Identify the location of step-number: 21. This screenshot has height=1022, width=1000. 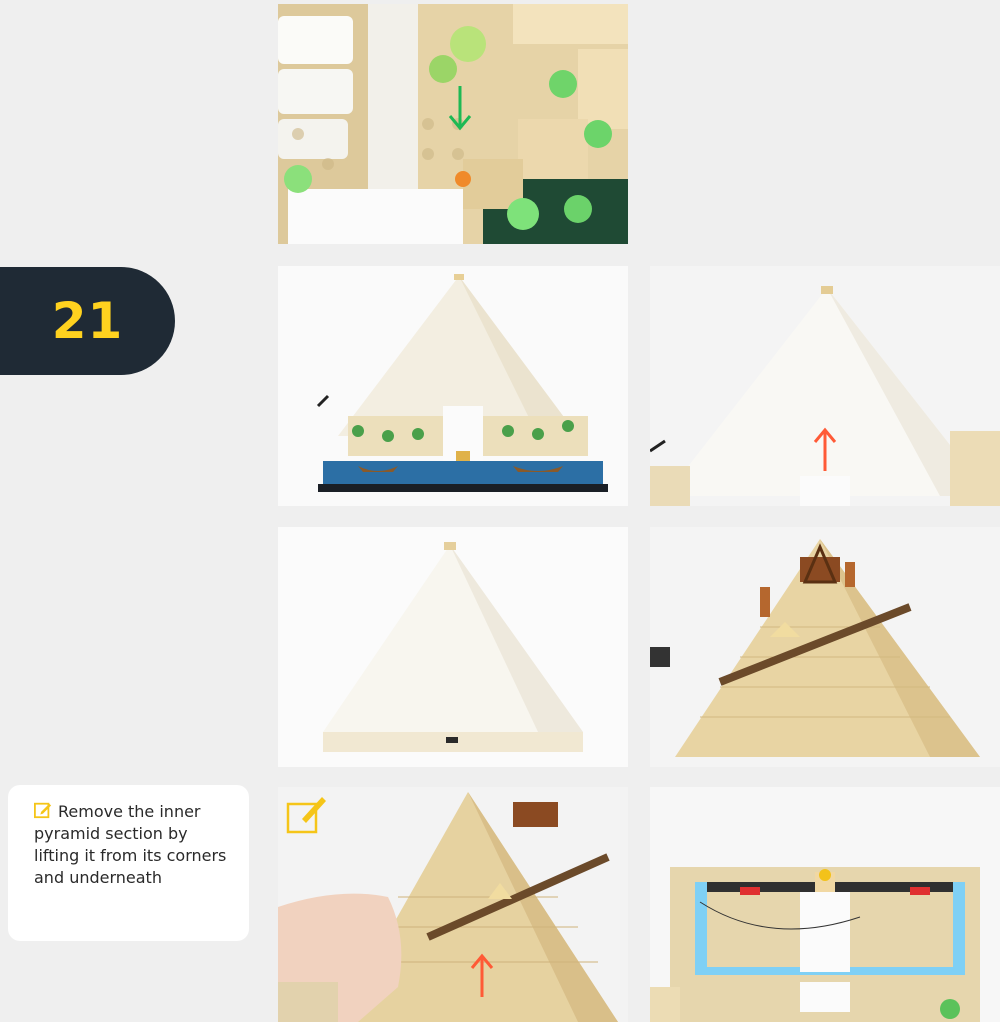
(87, 321).